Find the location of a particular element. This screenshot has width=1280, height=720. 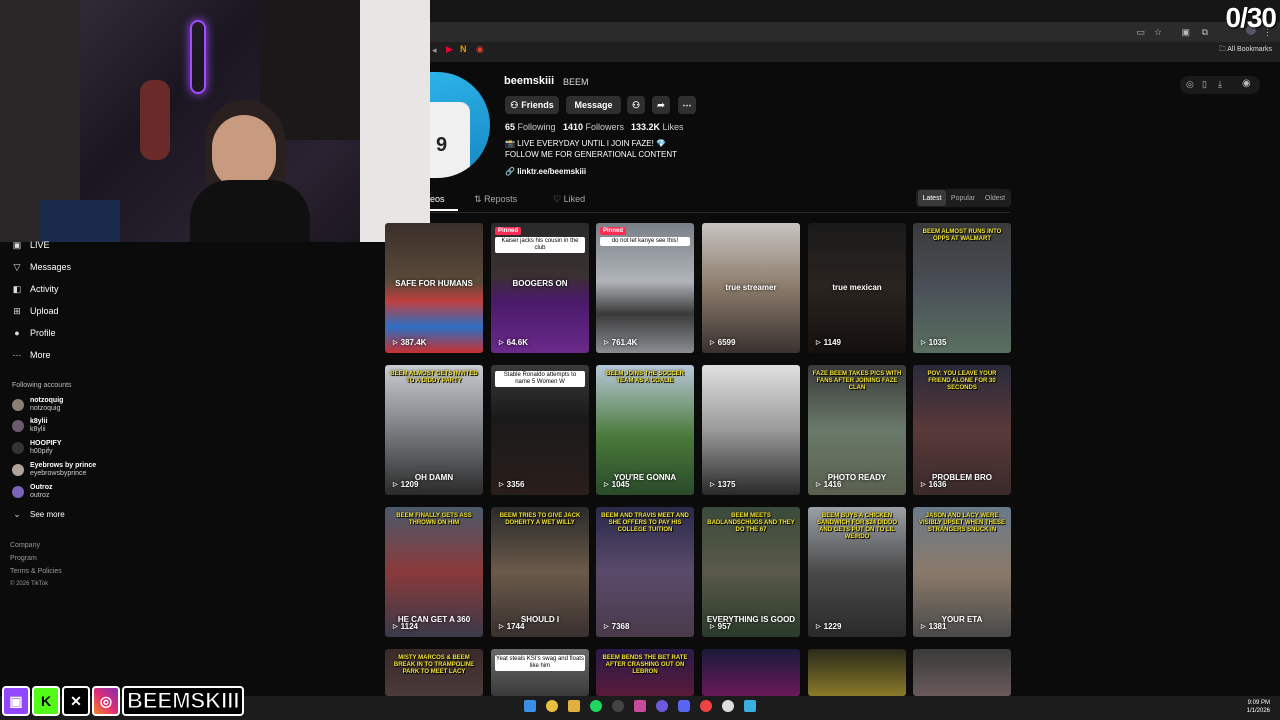

video-tile: true streamer ▷ 6599 is located at coordinates (751, 288).